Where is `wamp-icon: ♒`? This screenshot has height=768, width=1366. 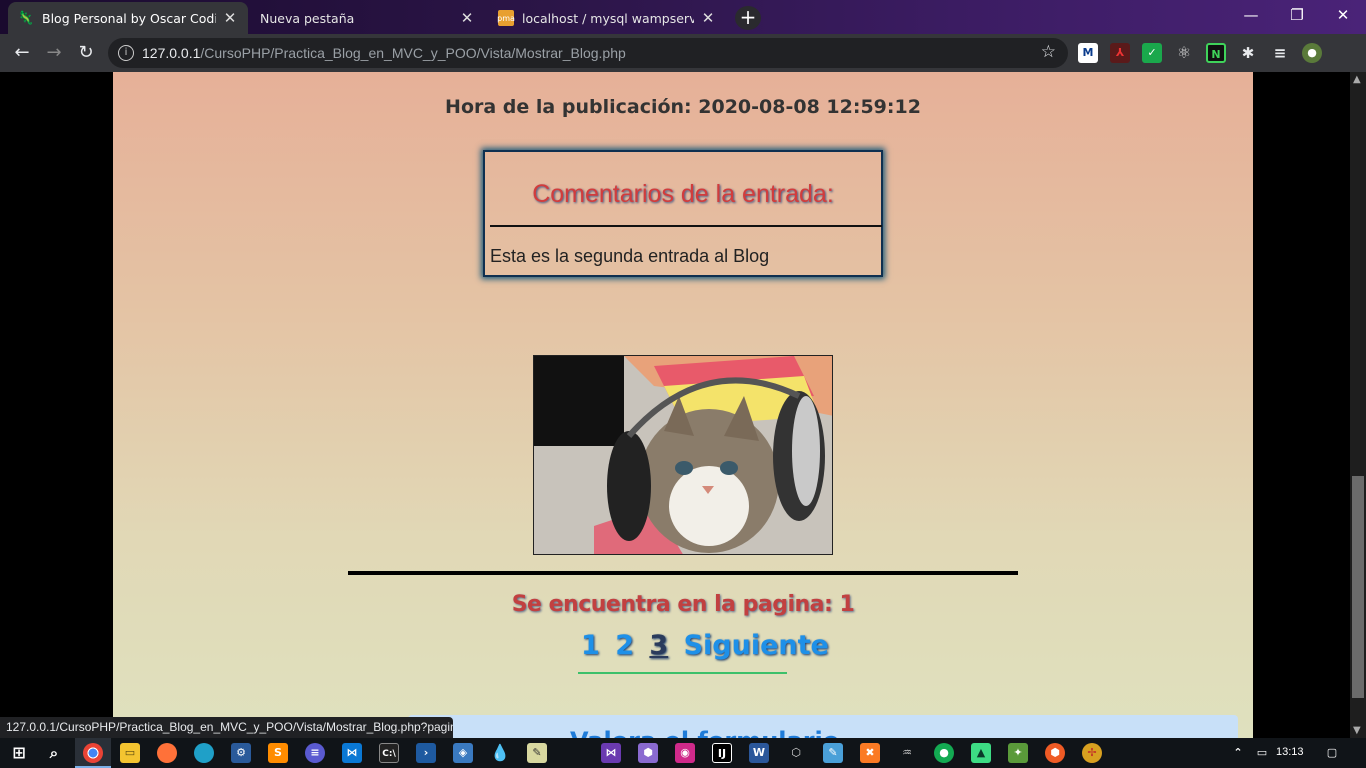
wamp-icon: ♒ is located at coordinates (907, 753).